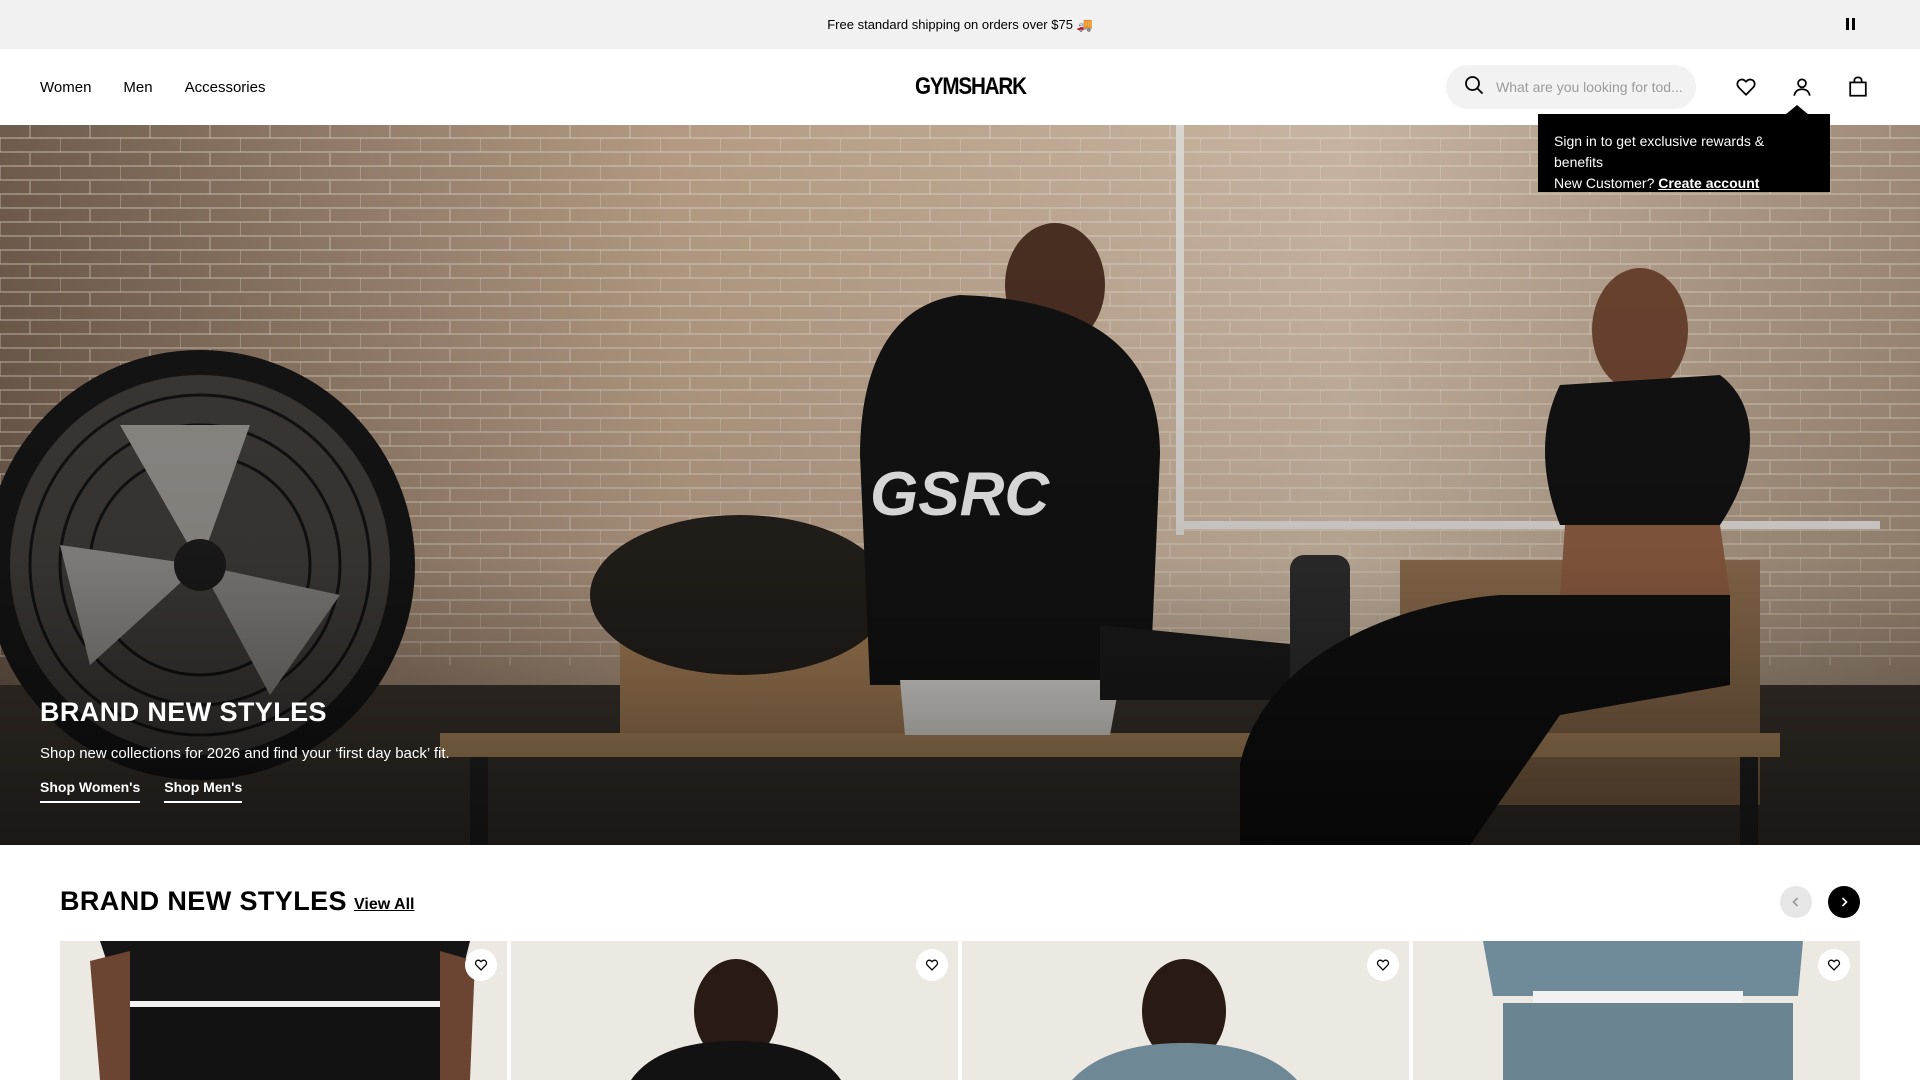 This screenshot has width=1920, height=1080. I want to click on bag-icon, so click(1858, 87).